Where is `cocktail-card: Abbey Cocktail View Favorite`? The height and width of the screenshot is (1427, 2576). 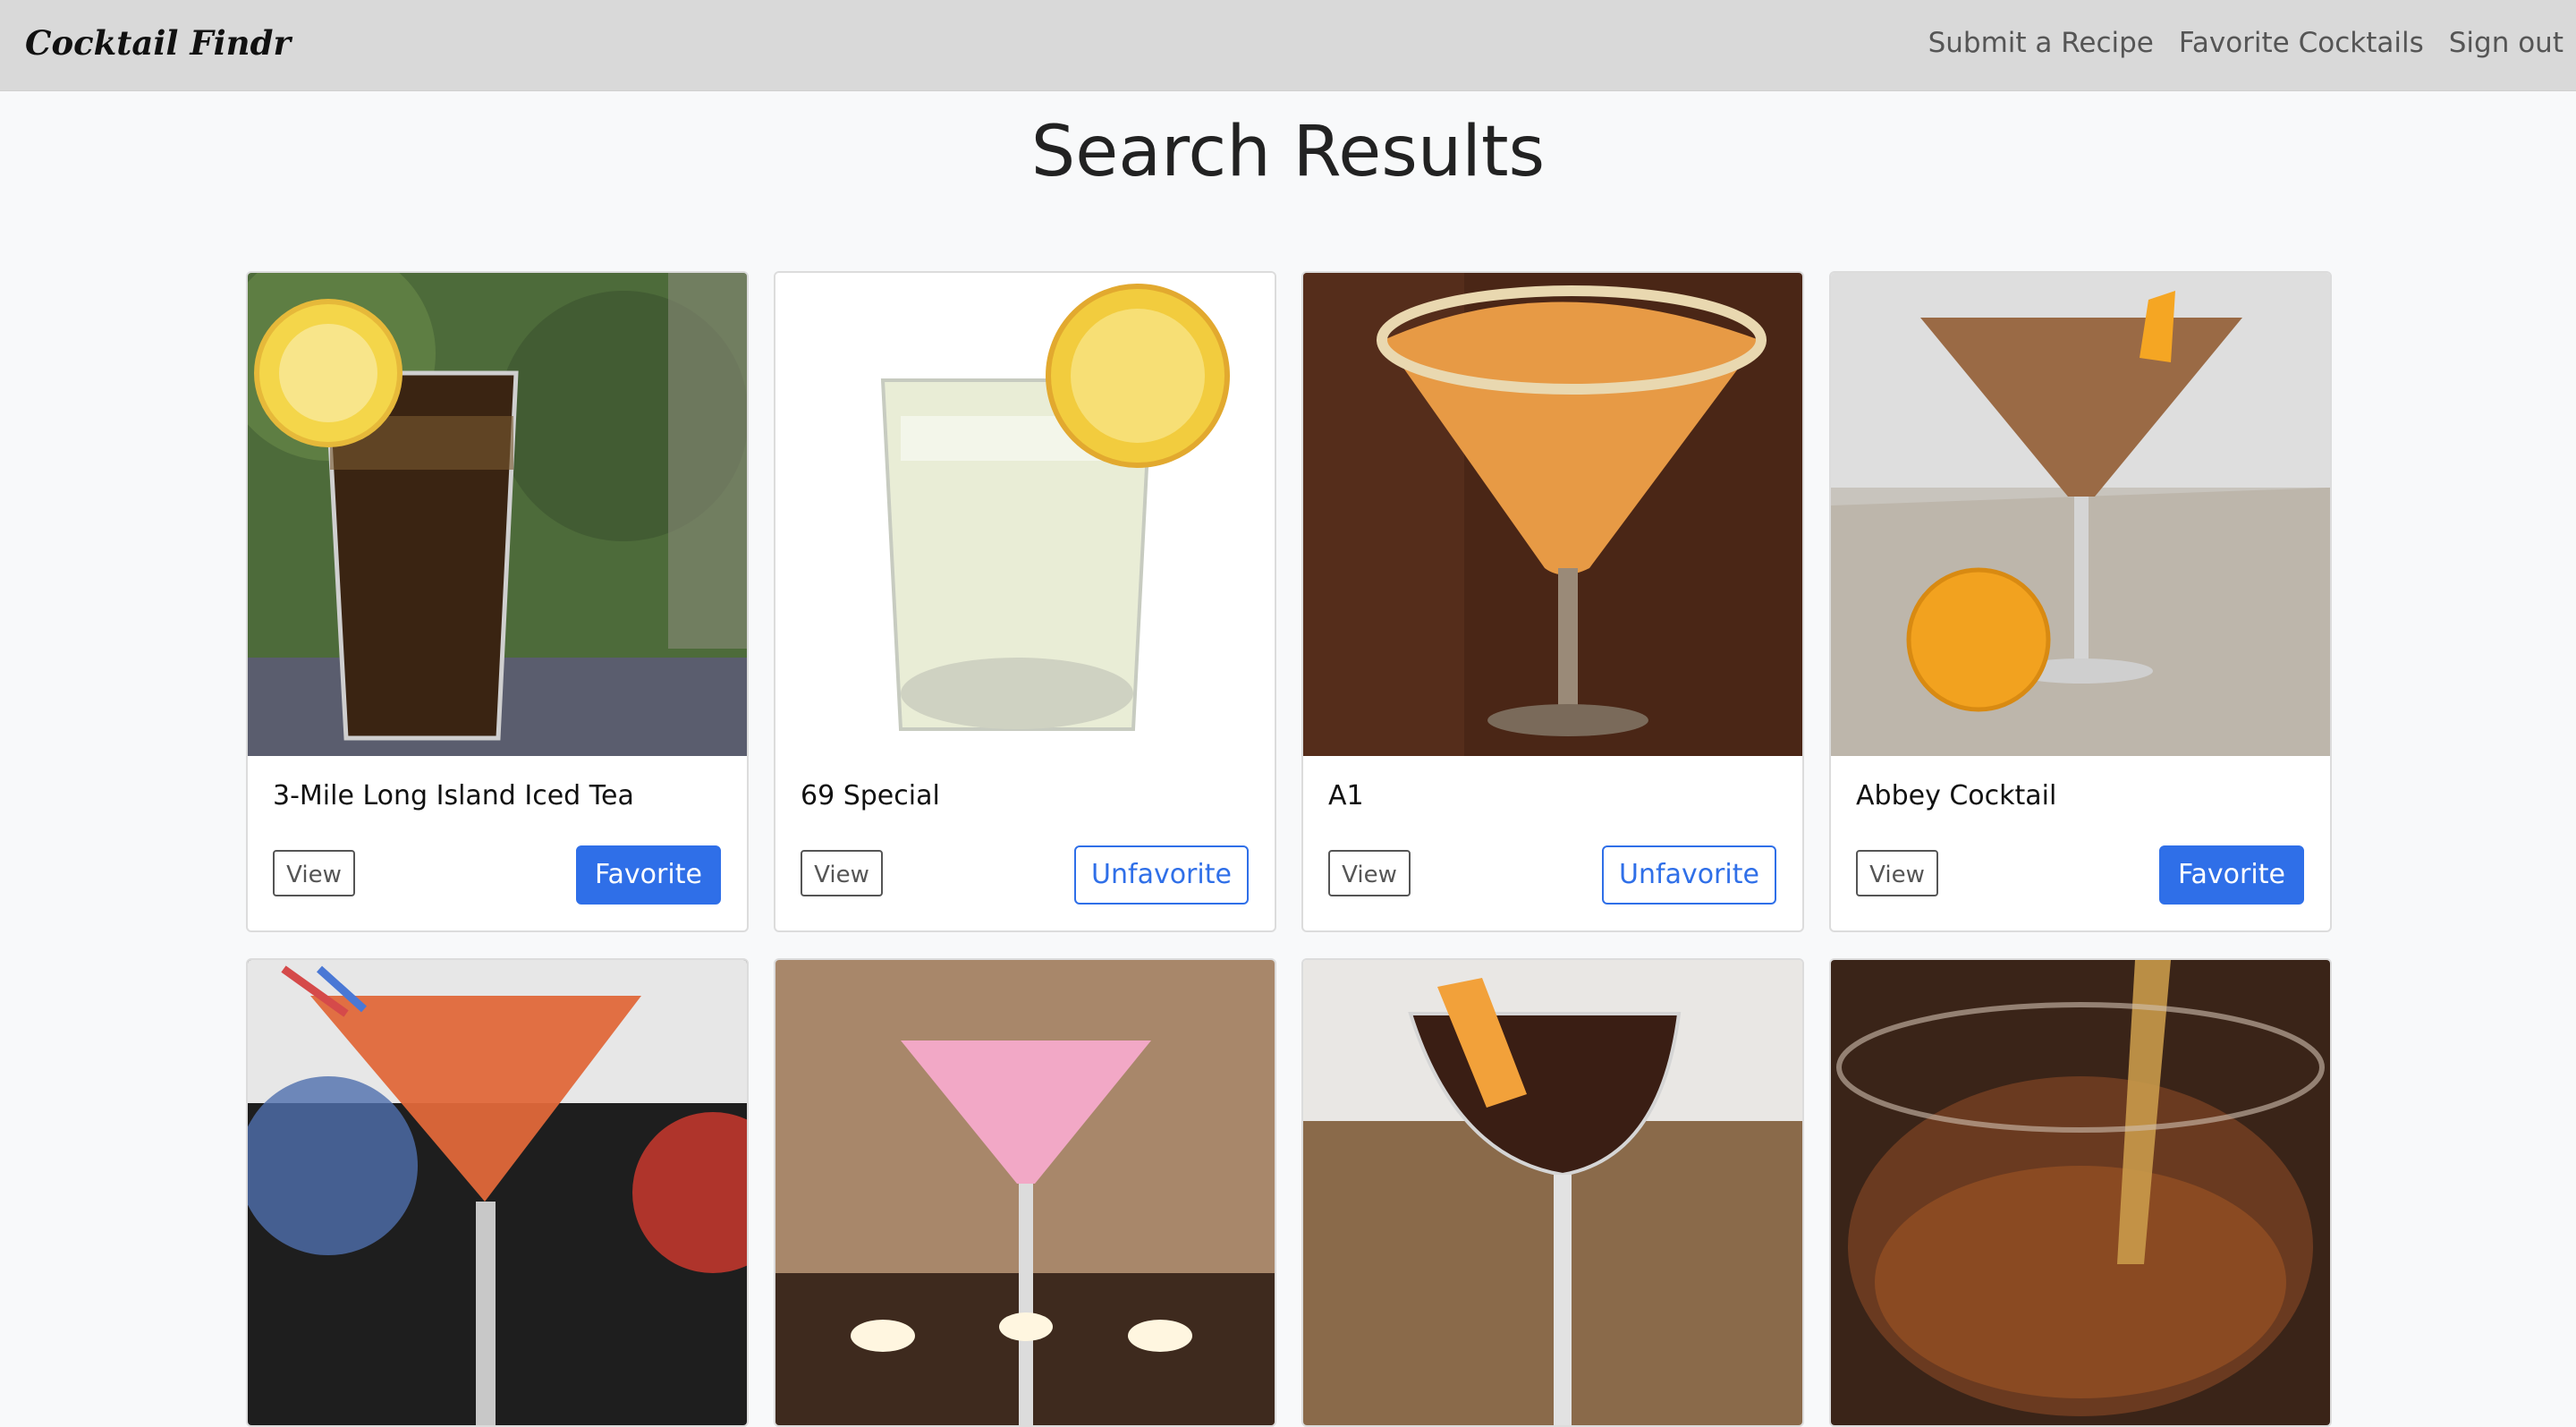
cocktail-card: Abbey Cocktail View Favorite is located at coordinates (2080, 601).